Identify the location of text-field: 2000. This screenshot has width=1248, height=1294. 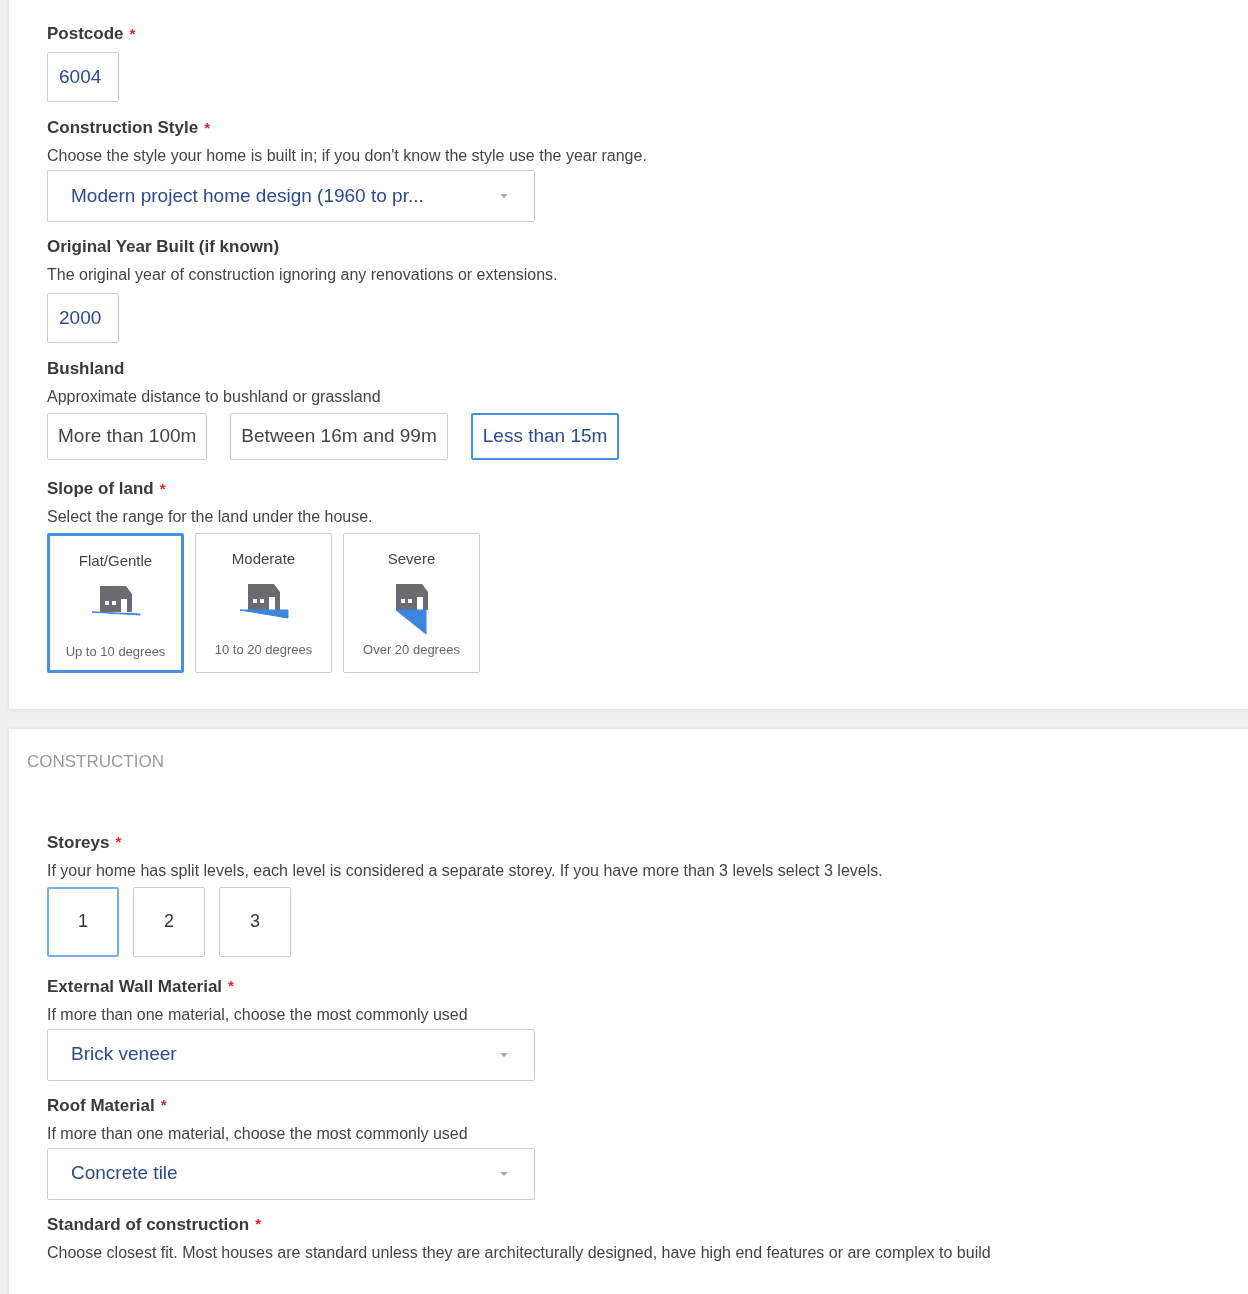
(83, 318).